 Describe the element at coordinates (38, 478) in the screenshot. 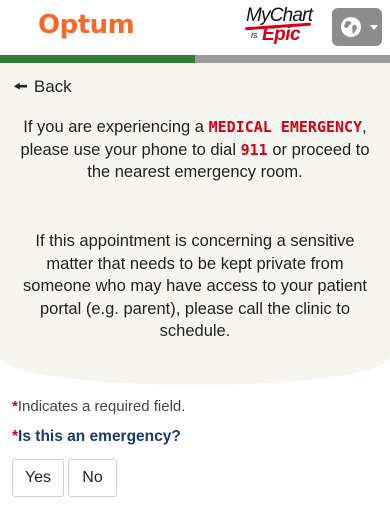

I see `yes-button: Yes` at that location.